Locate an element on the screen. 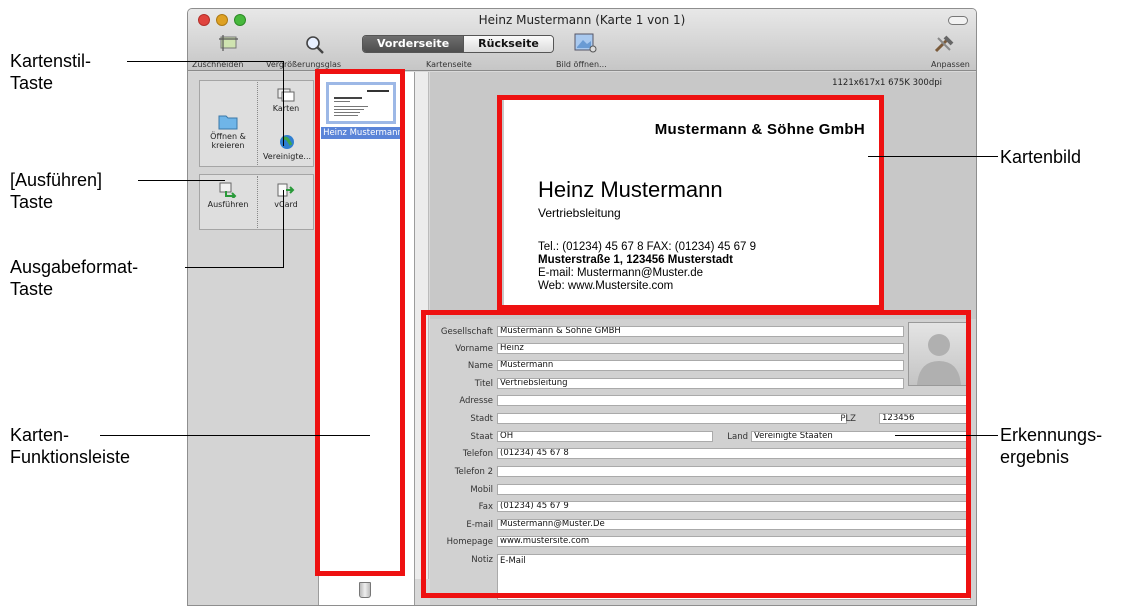 This screenshot has width=1142, height=606. toolbar-toggle-button is located at coordinates (958, 20).